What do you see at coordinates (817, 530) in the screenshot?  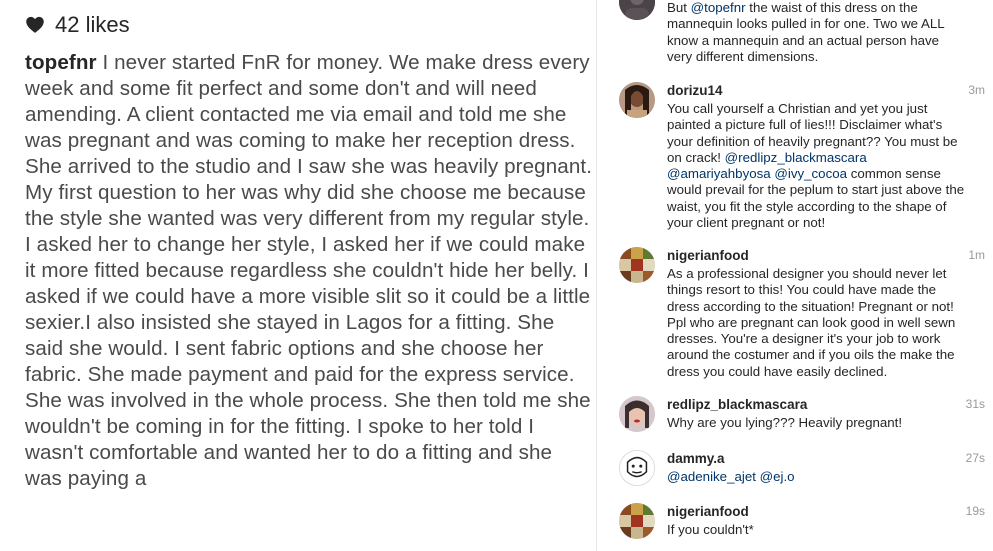 I see `comment-text: If you couldn't*` at bounding box center [817, 530].